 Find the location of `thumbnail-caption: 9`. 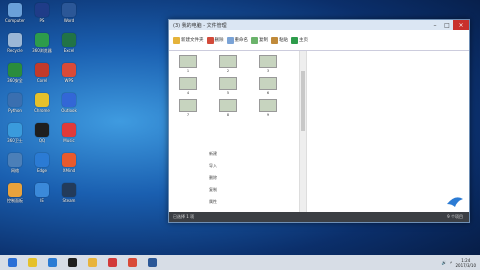

thumbnail-caption: 9 is located at coordinates (268, 115).